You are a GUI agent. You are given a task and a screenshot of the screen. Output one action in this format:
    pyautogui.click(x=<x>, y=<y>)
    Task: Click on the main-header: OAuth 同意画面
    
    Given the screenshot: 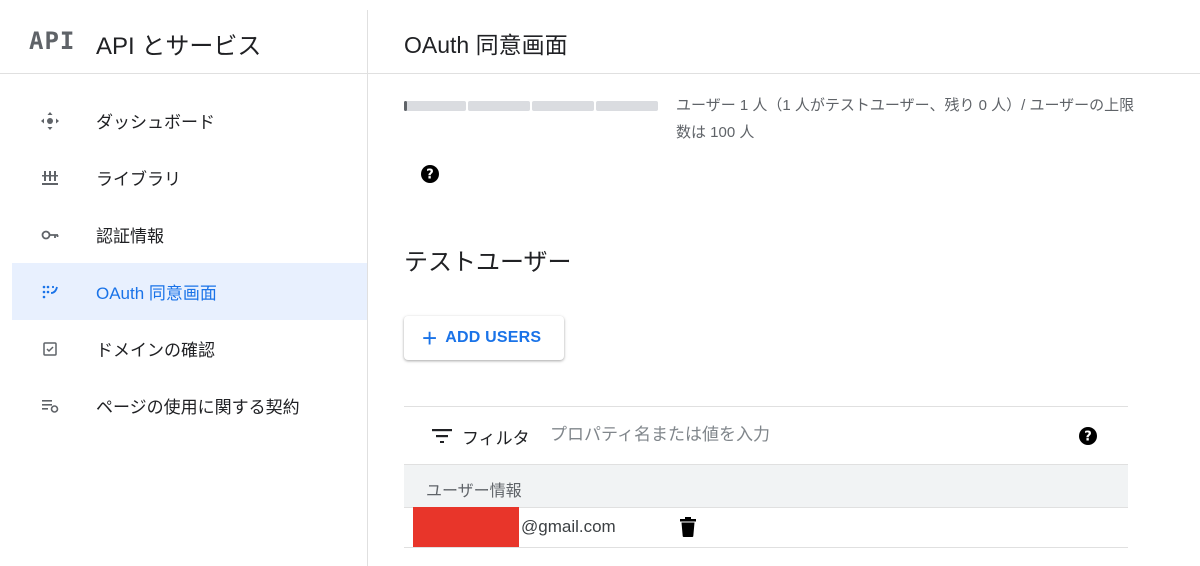 What is the action you would take?
    pyautogui.click(x=784, y=42)
    